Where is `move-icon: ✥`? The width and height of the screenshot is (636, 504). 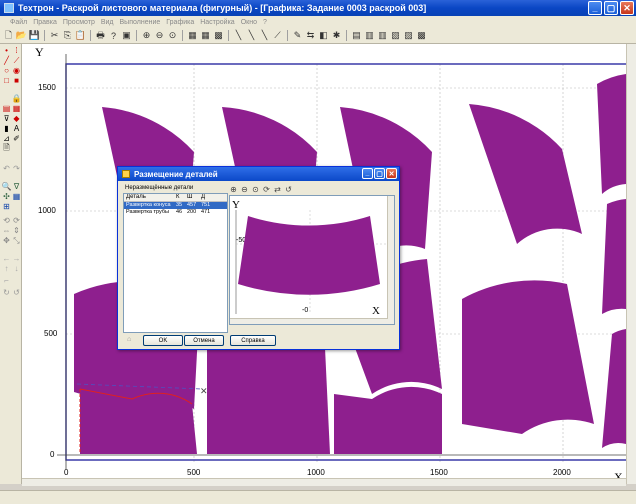 move-icon: ✥ is located at coordinates (6, 240).